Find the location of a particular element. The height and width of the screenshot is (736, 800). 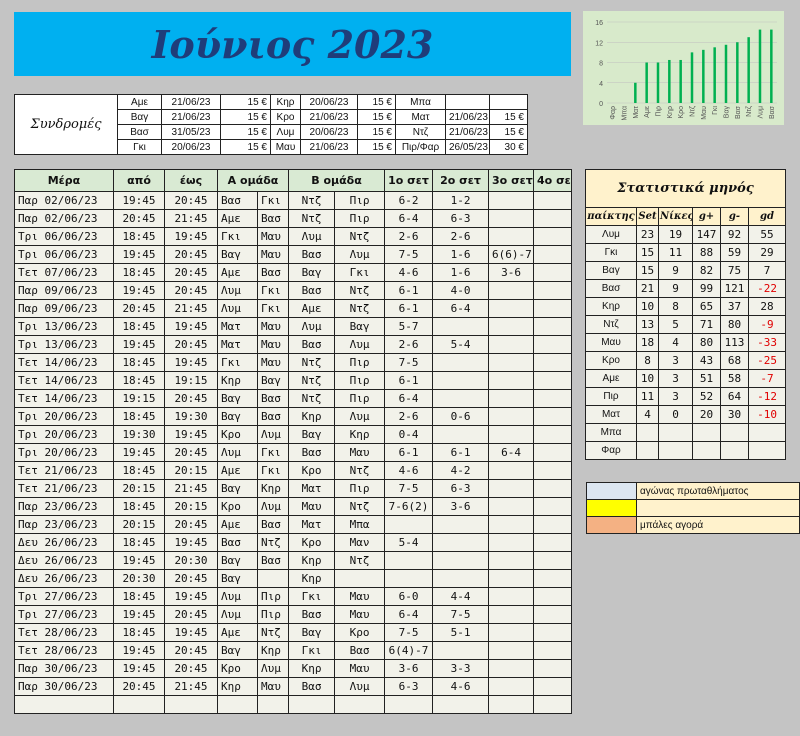

match-cell: 3-6 is located at coordinates (461, 506).